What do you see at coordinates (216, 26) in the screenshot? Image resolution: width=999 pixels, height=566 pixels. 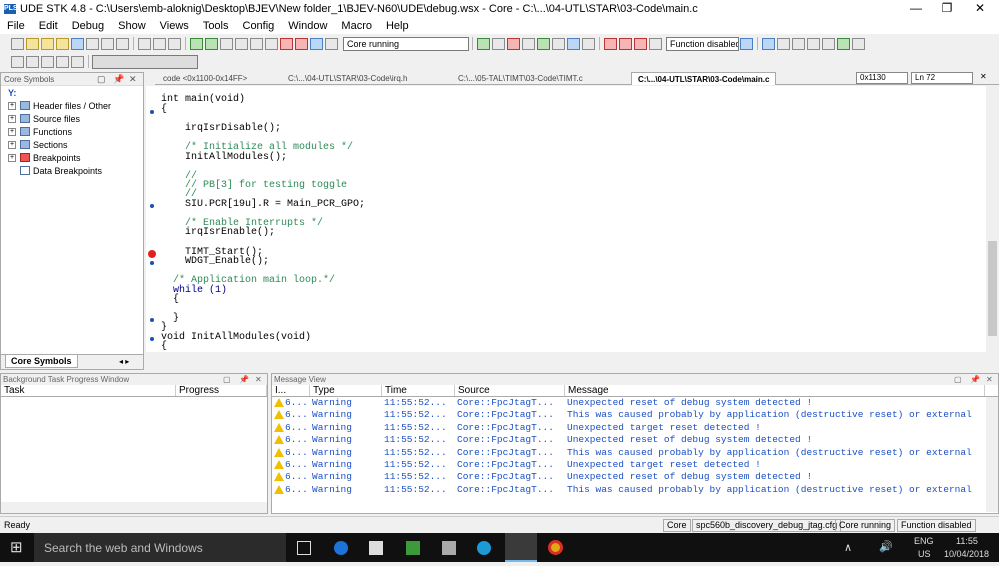 I see `menu-tools: Tools` at bounding box center [216, 26].